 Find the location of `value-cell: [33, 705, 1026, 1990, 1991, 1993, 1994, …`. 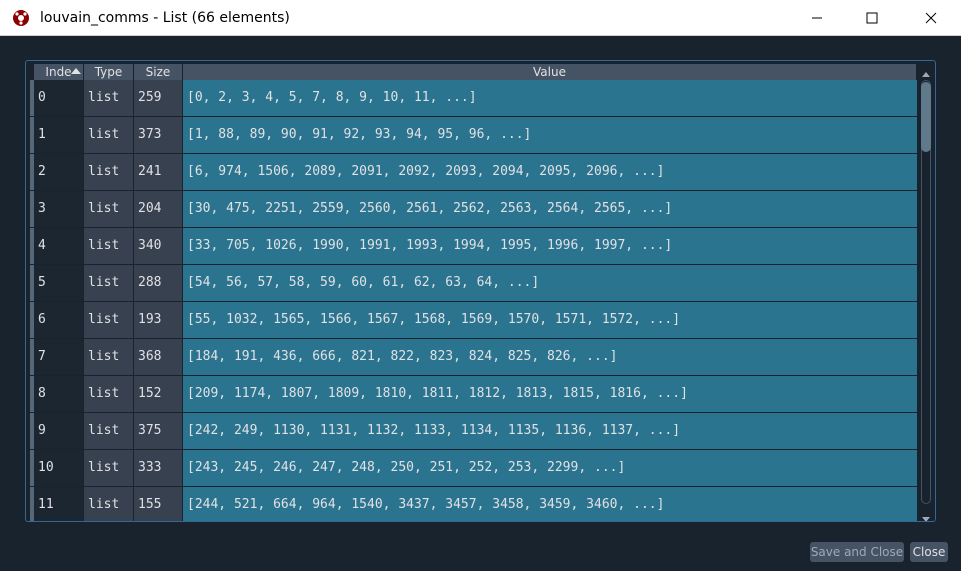

value-cell: [33, 705, 1026, 1990, 1991, 1993, 1994, … is located at coordinates (550, 246).